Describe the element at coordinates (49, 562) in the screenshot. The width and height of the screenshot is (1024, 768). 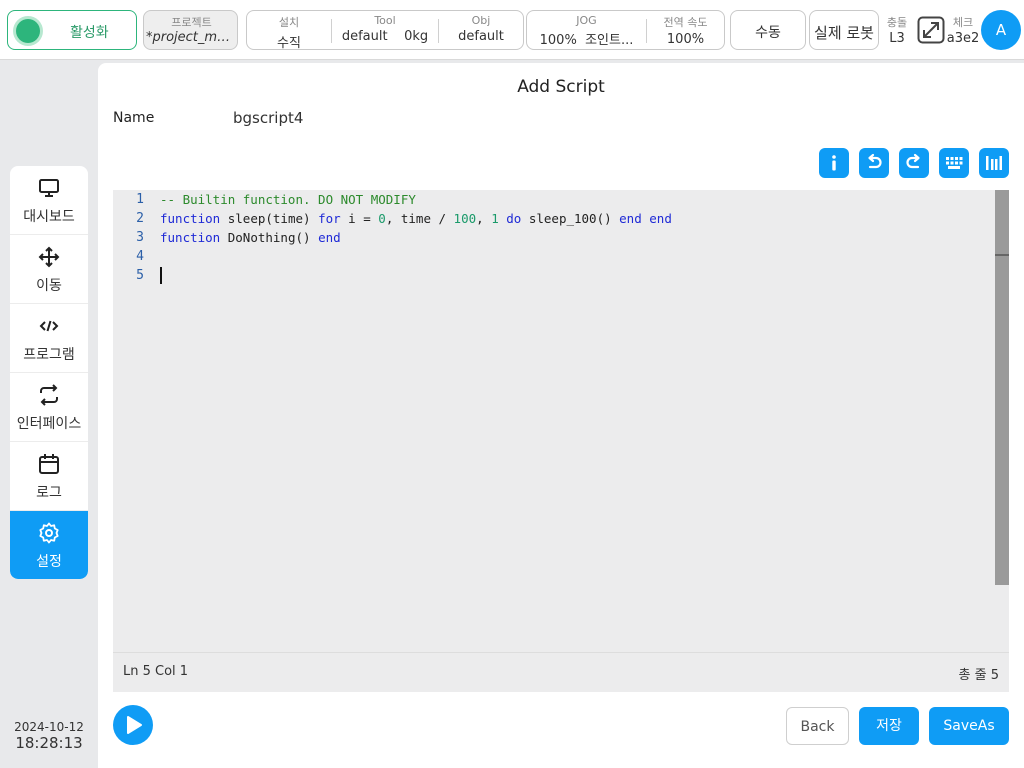
I see `sidebar-item-label: 설정` at that location.